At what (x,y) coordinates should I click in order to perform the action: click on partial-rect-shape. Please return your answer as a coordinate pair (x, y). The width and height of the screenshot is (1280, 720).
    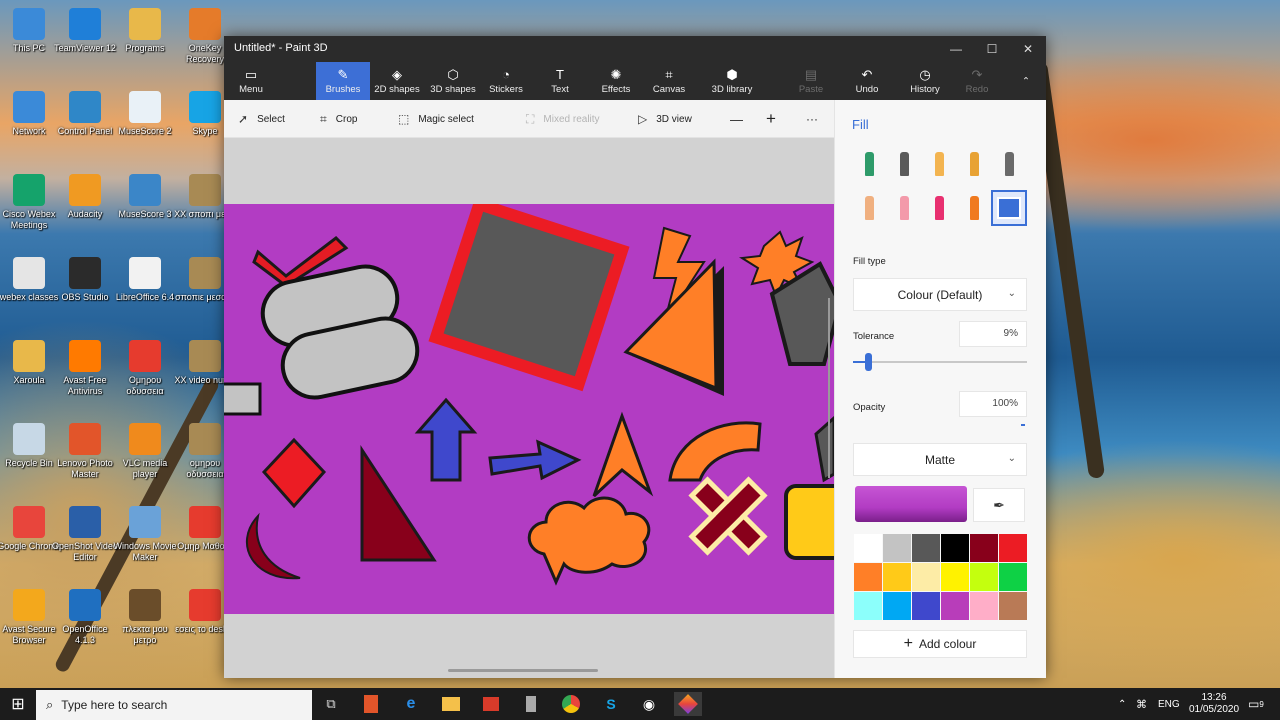
    Looking at the image, I should click on (243, 399).